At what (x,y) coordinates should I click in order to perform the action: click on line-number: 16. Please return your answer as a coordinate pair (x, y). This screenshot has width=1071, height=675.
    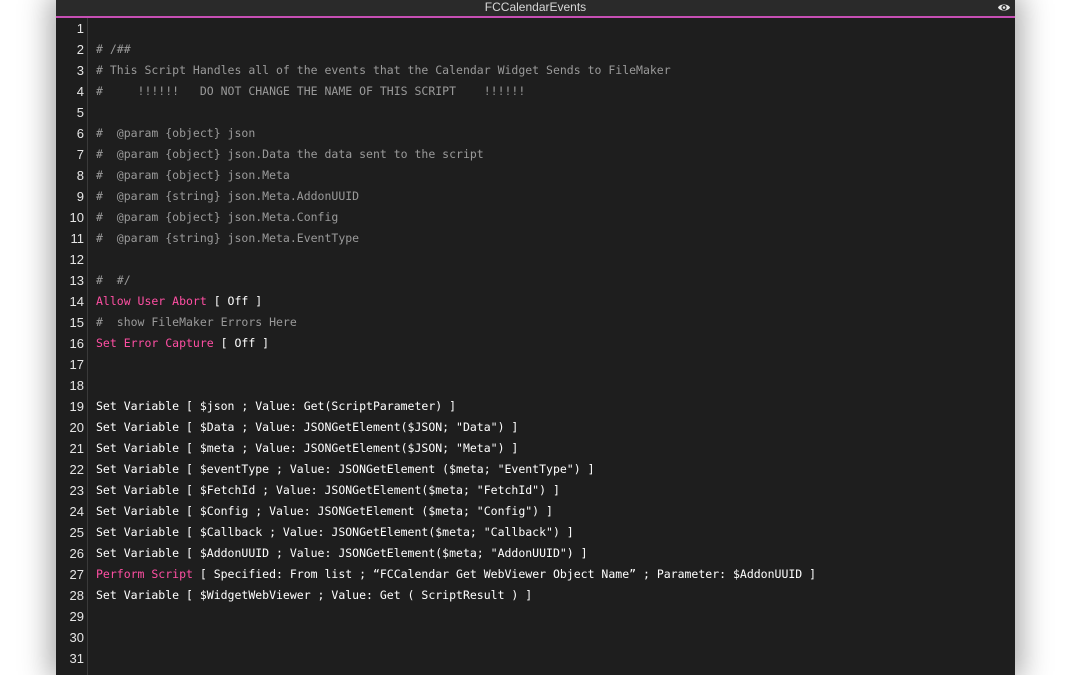
    Looking at the image, I should click on (76, 343).